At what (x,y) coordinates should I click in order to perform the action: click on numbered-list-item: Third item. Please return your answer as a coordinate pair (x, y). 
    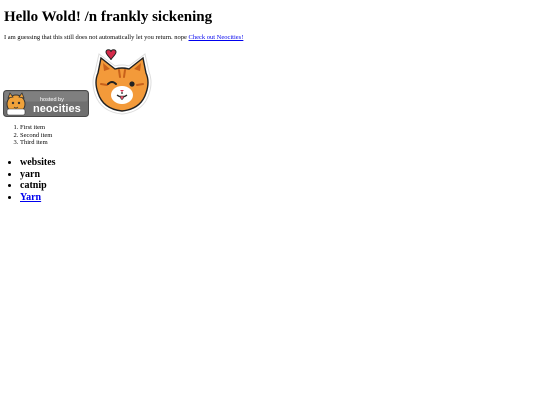
    Looking at the image, I should click on (36, 143).